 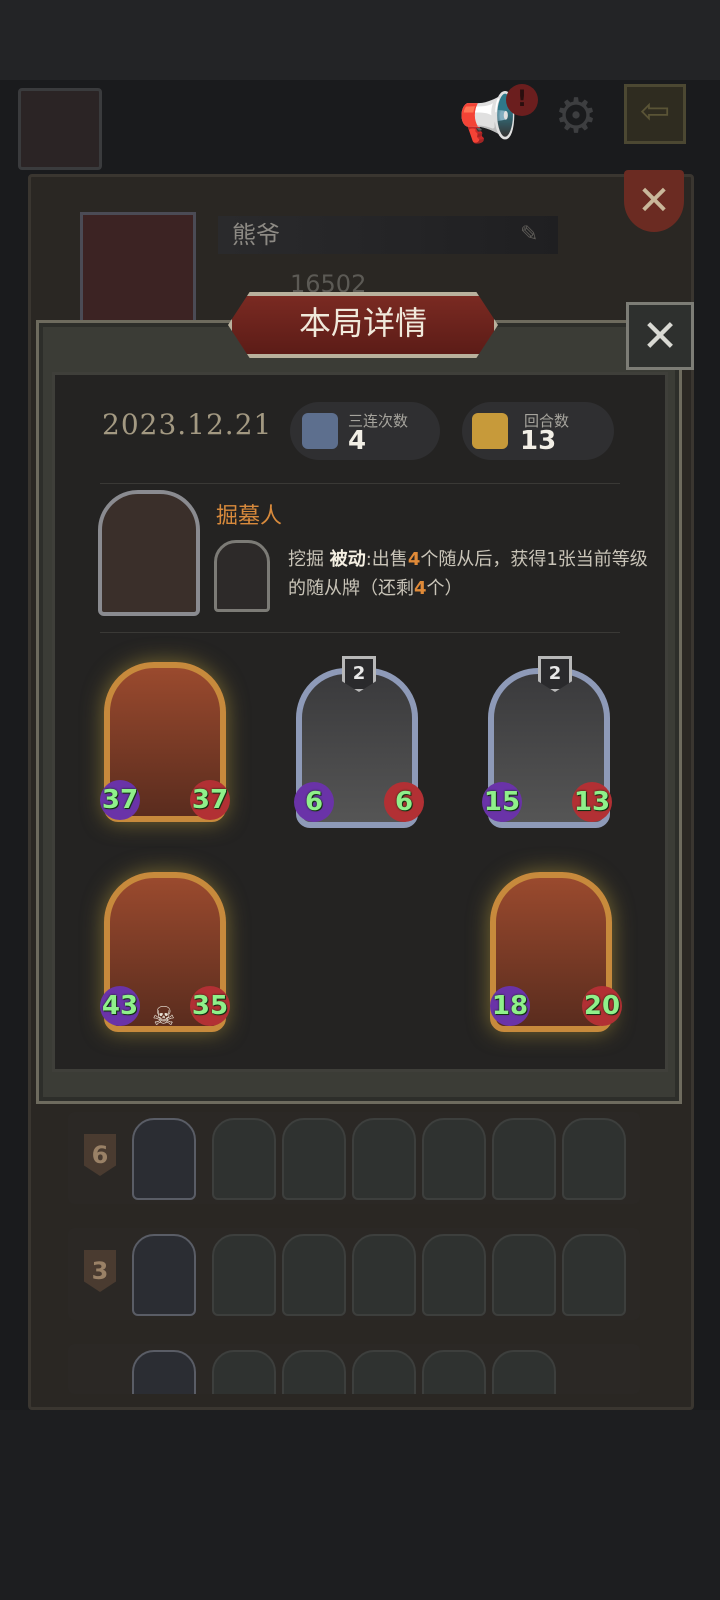 What do you see at coordinates (120, 800) in the screenshot?
I see `minion-attack: 37` at bounding box center [120, 800].